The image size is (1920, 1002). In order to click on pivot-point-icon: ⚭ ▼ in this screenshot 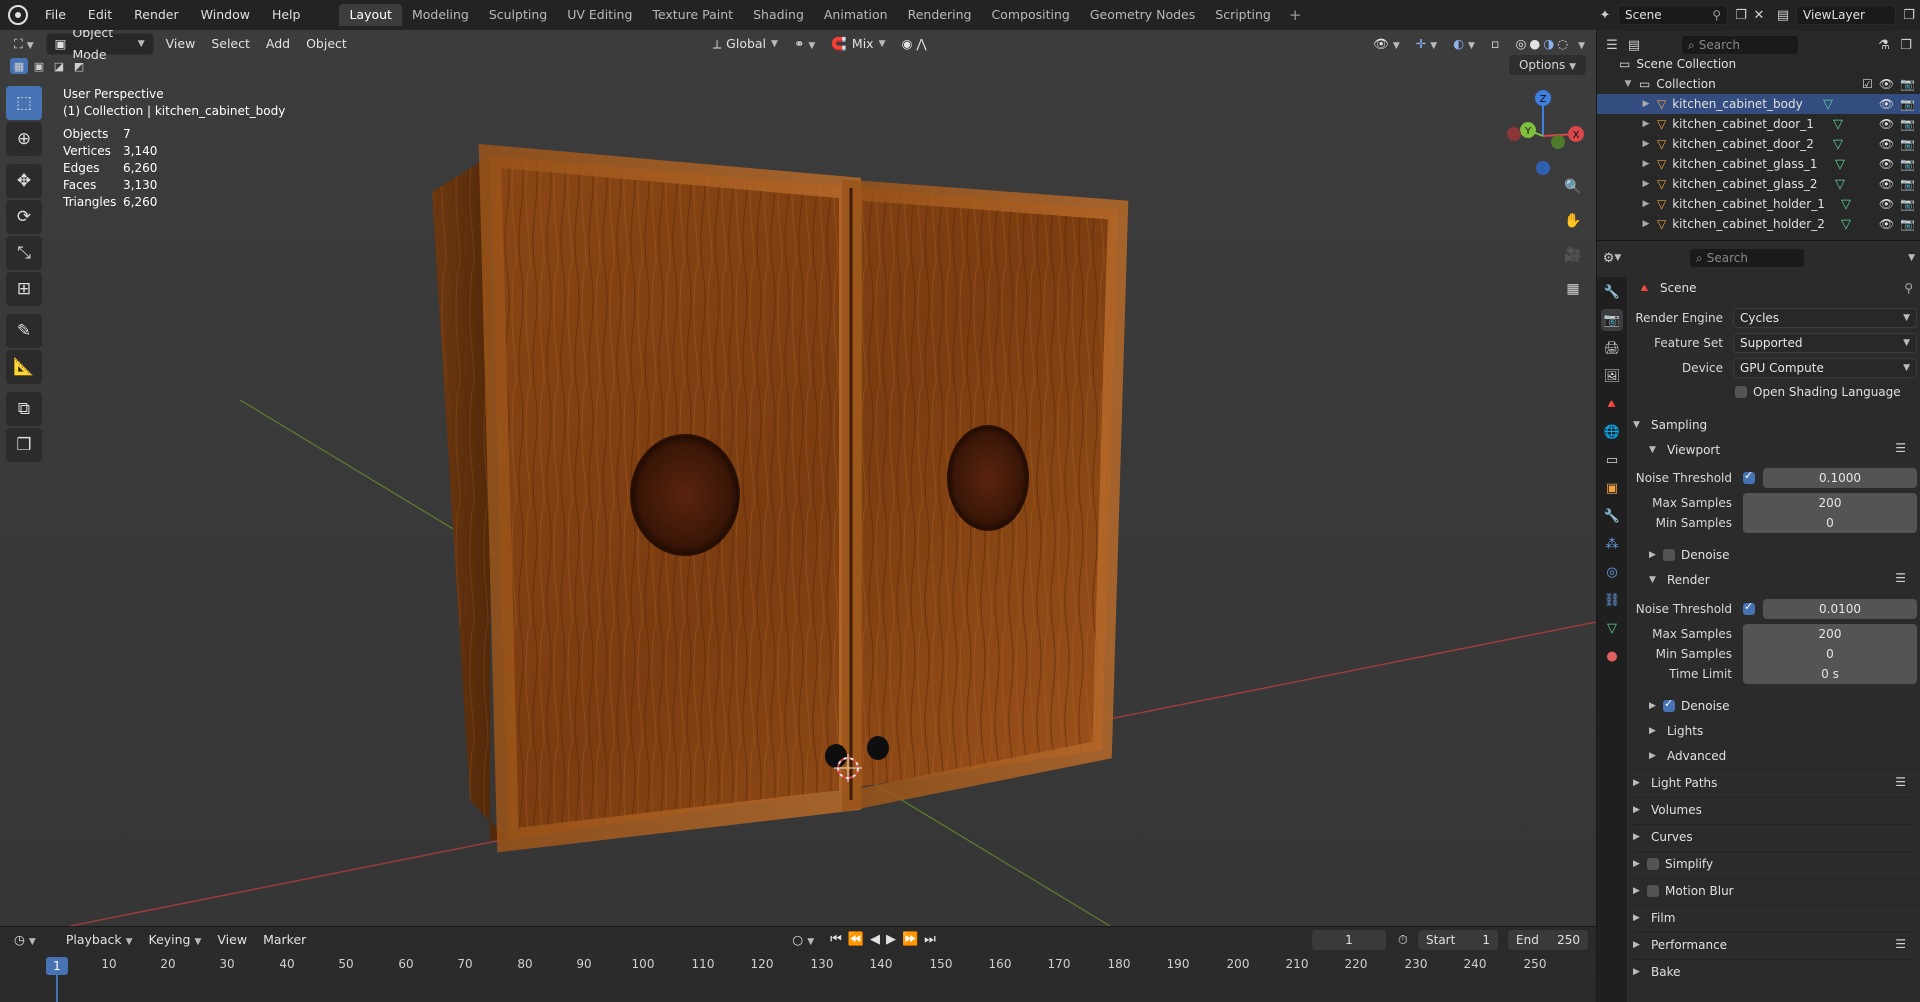, I will do `click(804, 44)`.